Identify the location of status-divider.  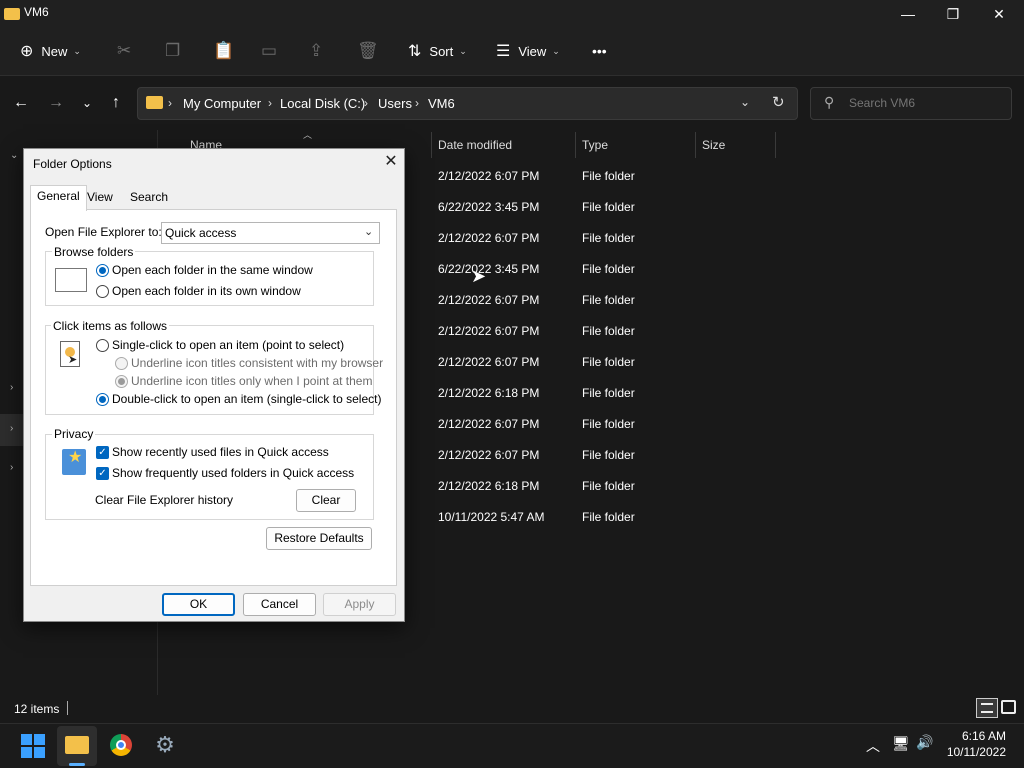
(67, 708).